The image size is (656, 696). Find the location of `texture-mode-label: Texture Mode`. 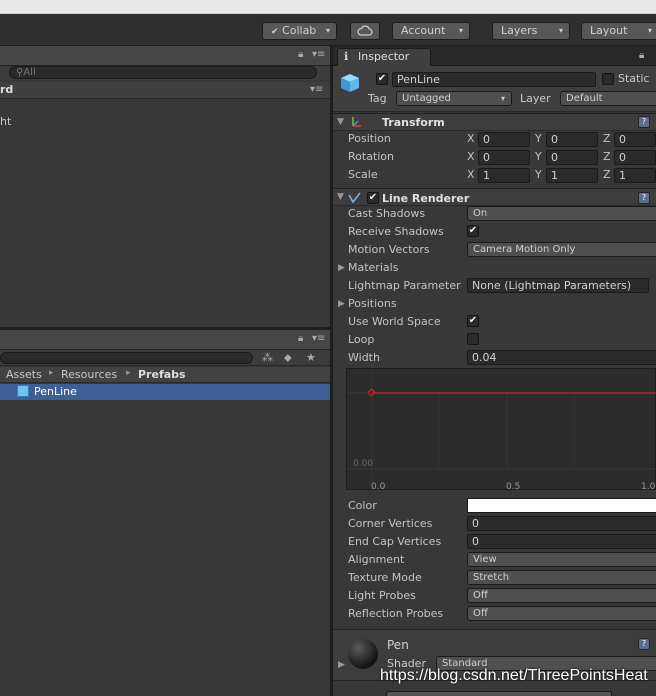

texture-mode-label: Texture Mode is located at coordinates (385, 577).